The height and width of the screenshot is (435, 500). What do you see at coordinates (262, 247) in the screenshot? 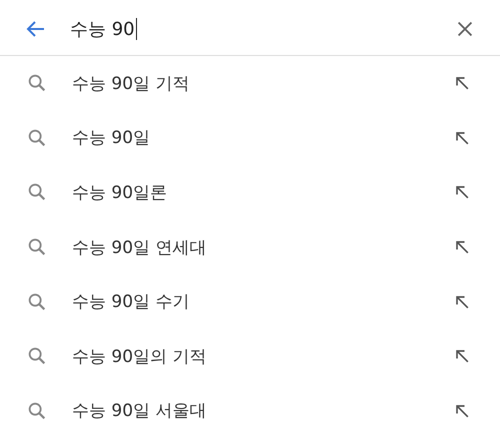
I see `suggestion-text: 수능 90일 연세대` at bounding box center [262, 247].